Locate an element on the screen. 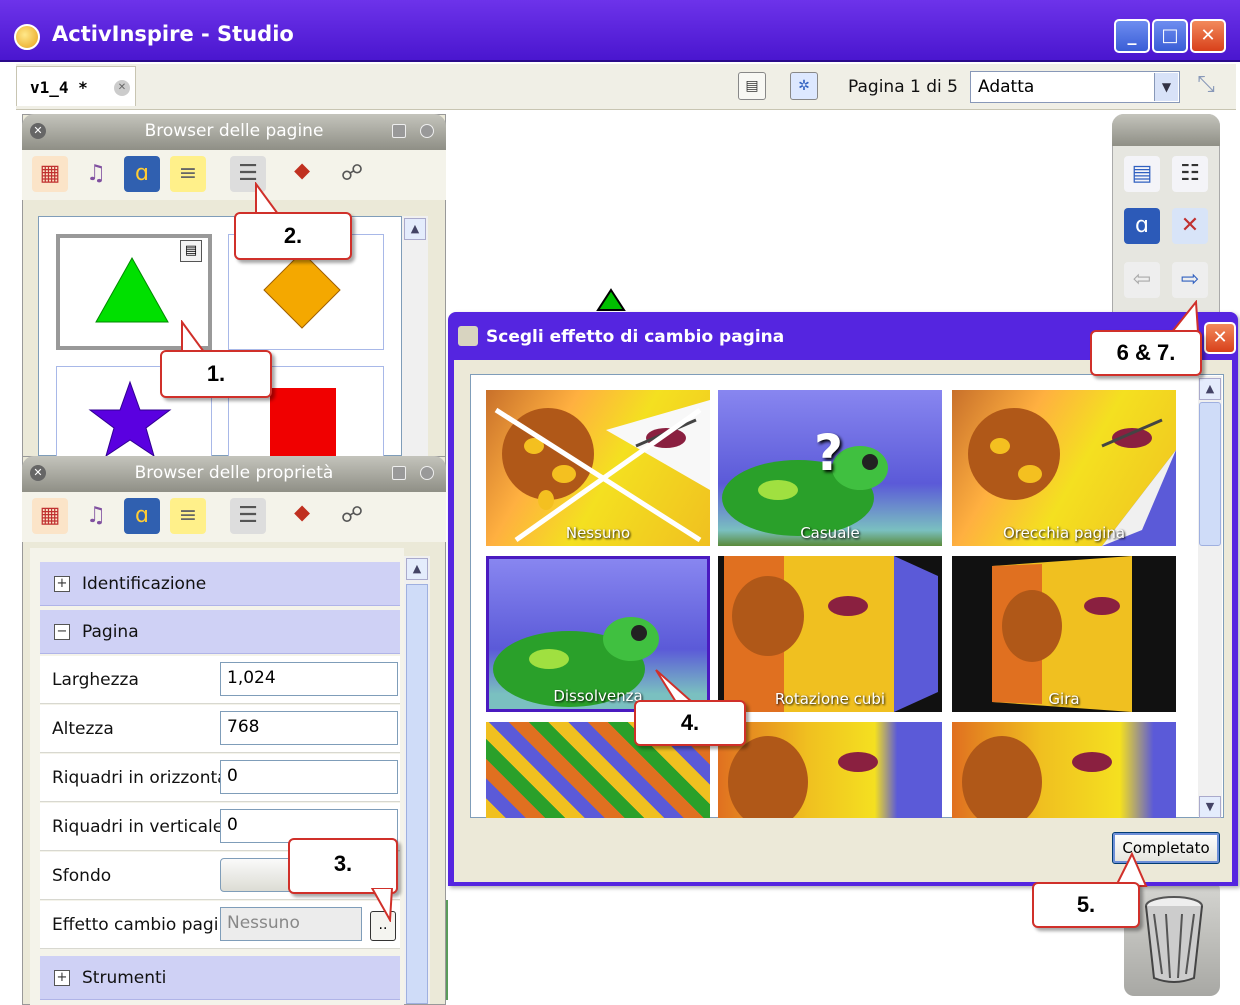 Image resolution: width=1240 pixels, height=1005 pixels. cube-image is located at coordinates (831, 634).